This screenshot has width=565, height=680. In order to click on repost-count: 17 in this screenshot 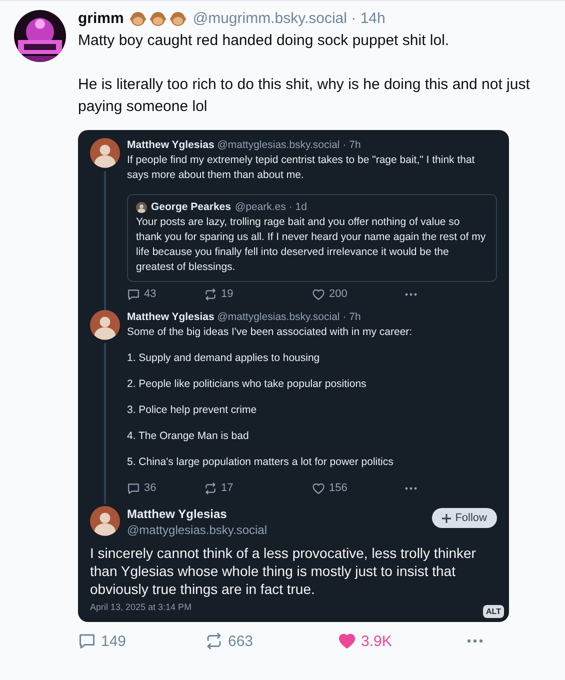, I will do `click(227, 488)`.